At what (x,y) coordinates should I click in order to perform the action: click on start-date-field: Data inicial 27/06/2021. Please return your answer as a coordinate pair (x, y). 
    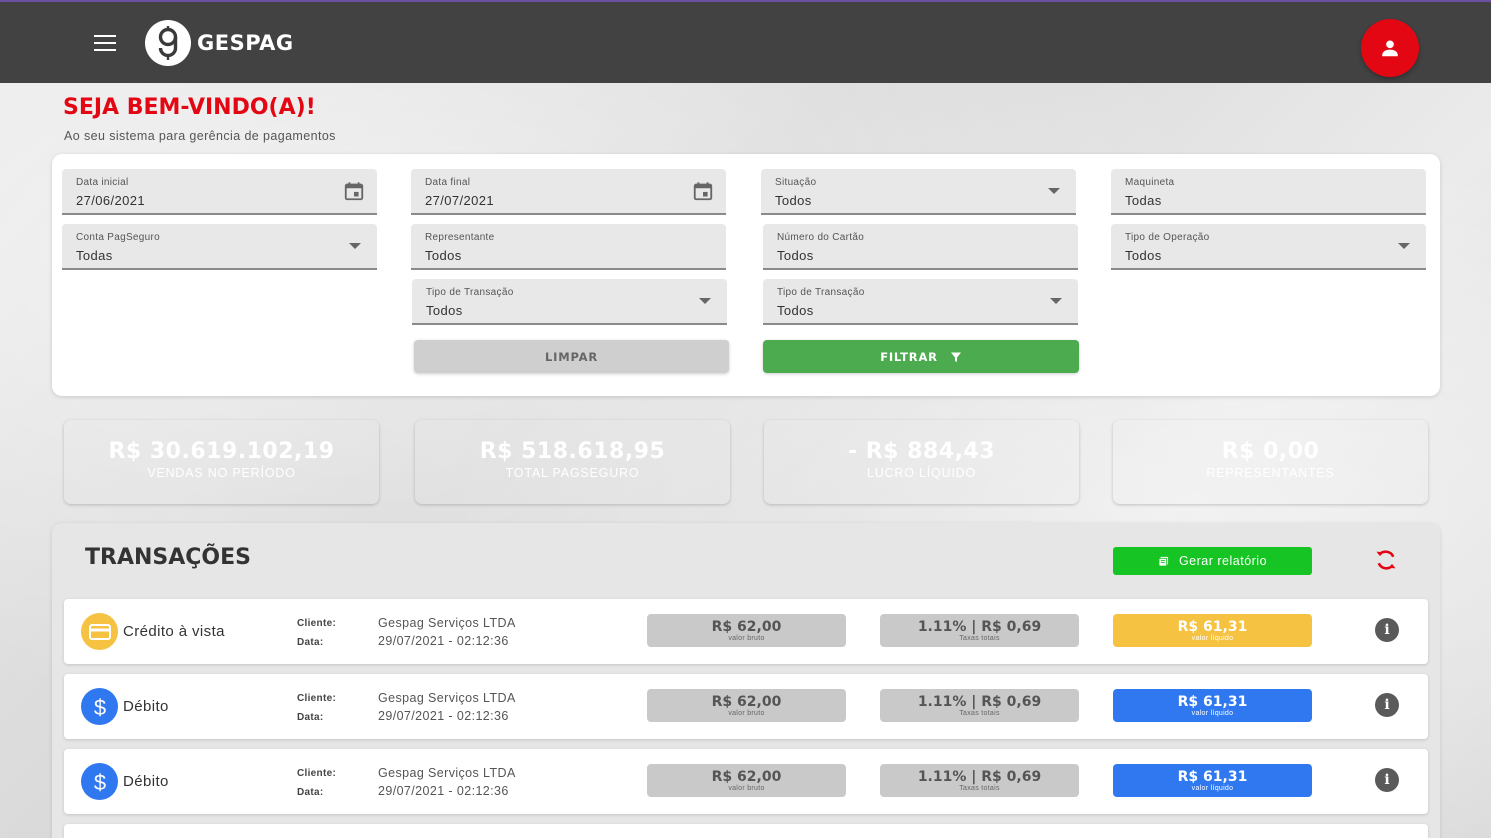
    Looking at the image, I should click on (219, 192).